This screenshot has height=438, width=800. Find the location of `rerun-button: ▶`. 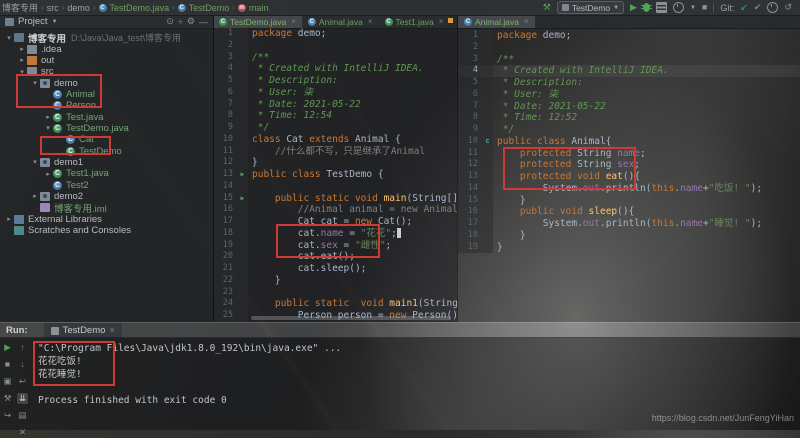

rerun-button: ▶ is located at coordinates (7, 347).